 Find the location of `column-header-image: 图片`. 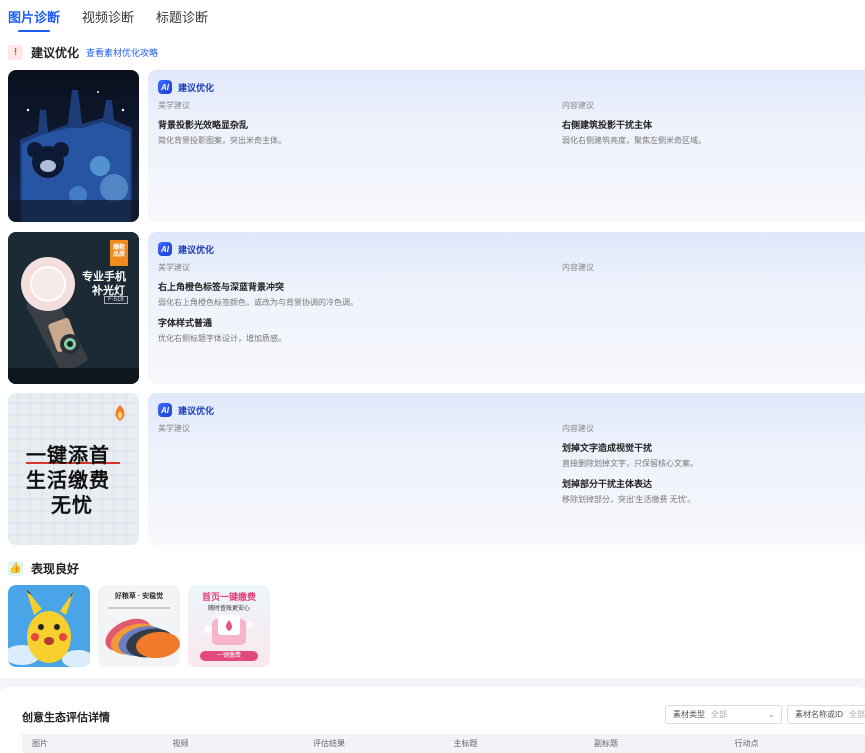

column-header-image: 图片 is located at coordinates (92, 743).